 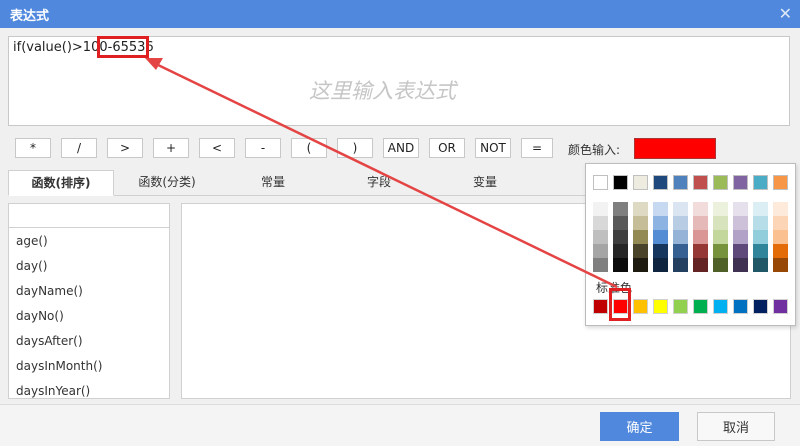 I want to click on tab-functions-category: 函数(分类), so click(x=167, y=183).